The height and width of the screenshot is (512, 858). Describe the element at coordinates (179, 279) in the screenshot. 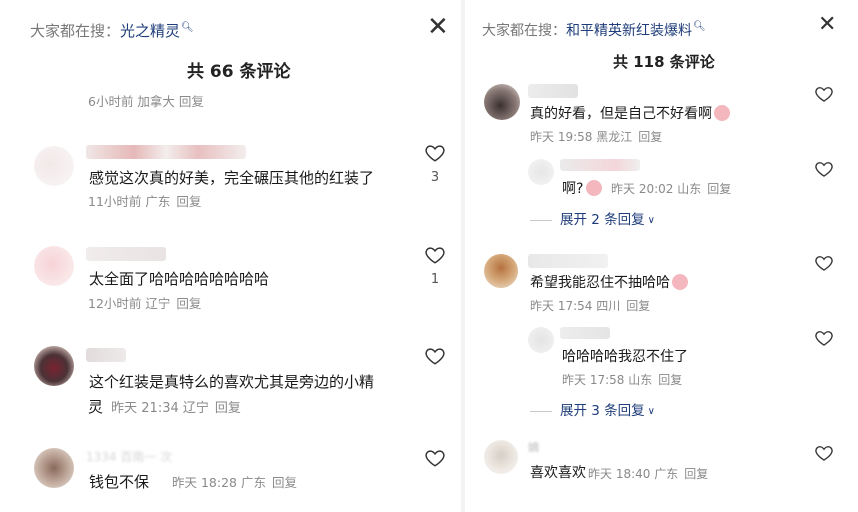

I see `comment-text: 太全面了哈哈哈哈哈哈哈哈` at that location.